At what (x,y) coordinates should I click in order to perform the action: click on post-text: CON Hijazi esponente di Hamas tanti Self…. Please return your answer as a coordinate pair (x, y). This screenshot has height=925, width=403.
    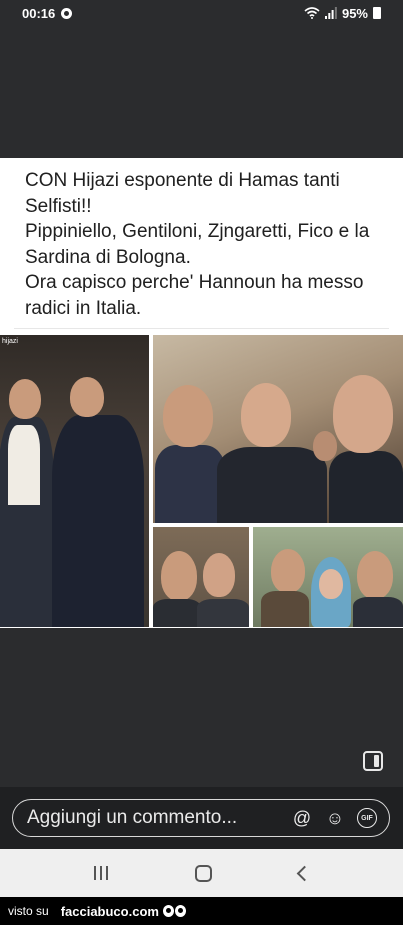
    Looking at the image, I should click on (197, 244).